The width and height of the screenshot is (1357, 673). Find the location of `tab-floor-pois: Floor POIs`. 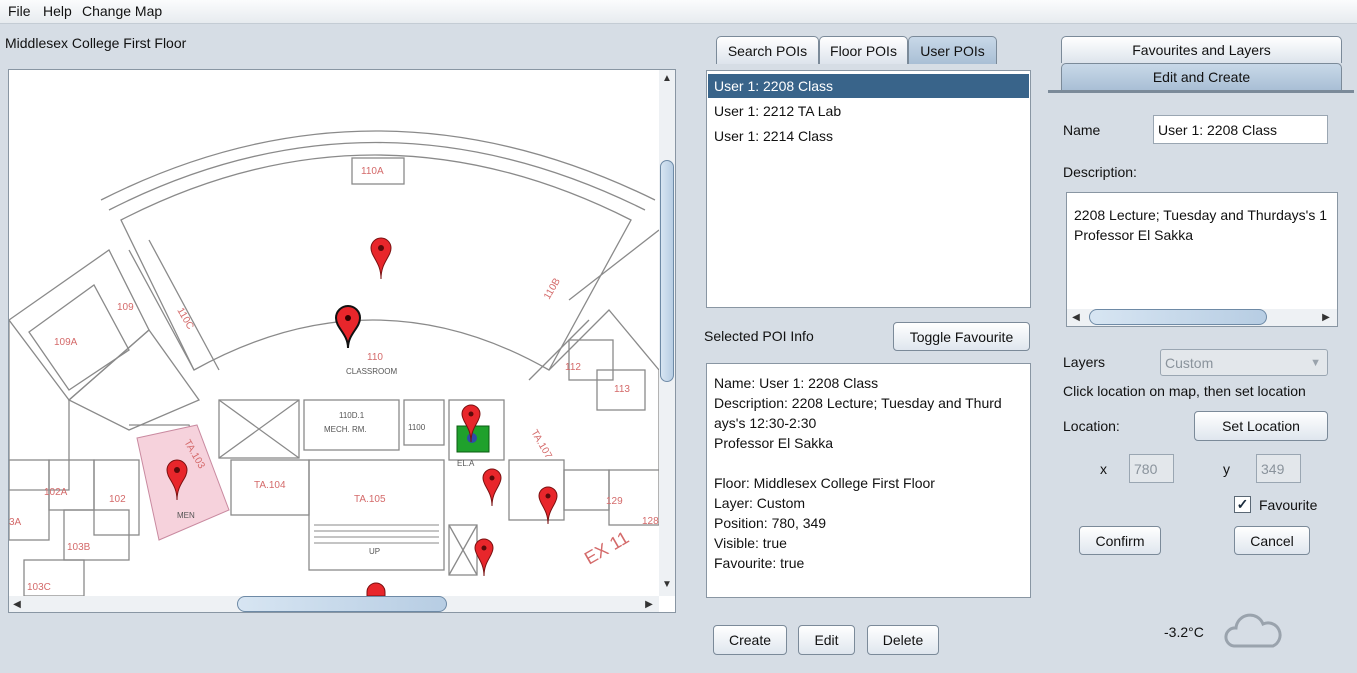

tab-floor-pois: Floor POIs is located at coordinates (863, 50).